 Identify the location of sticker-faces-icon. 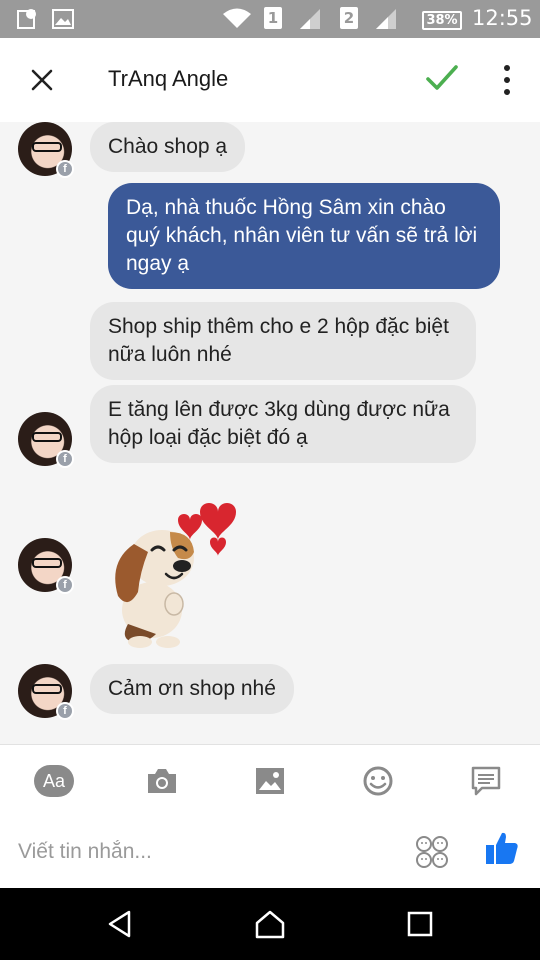
(432, 852).